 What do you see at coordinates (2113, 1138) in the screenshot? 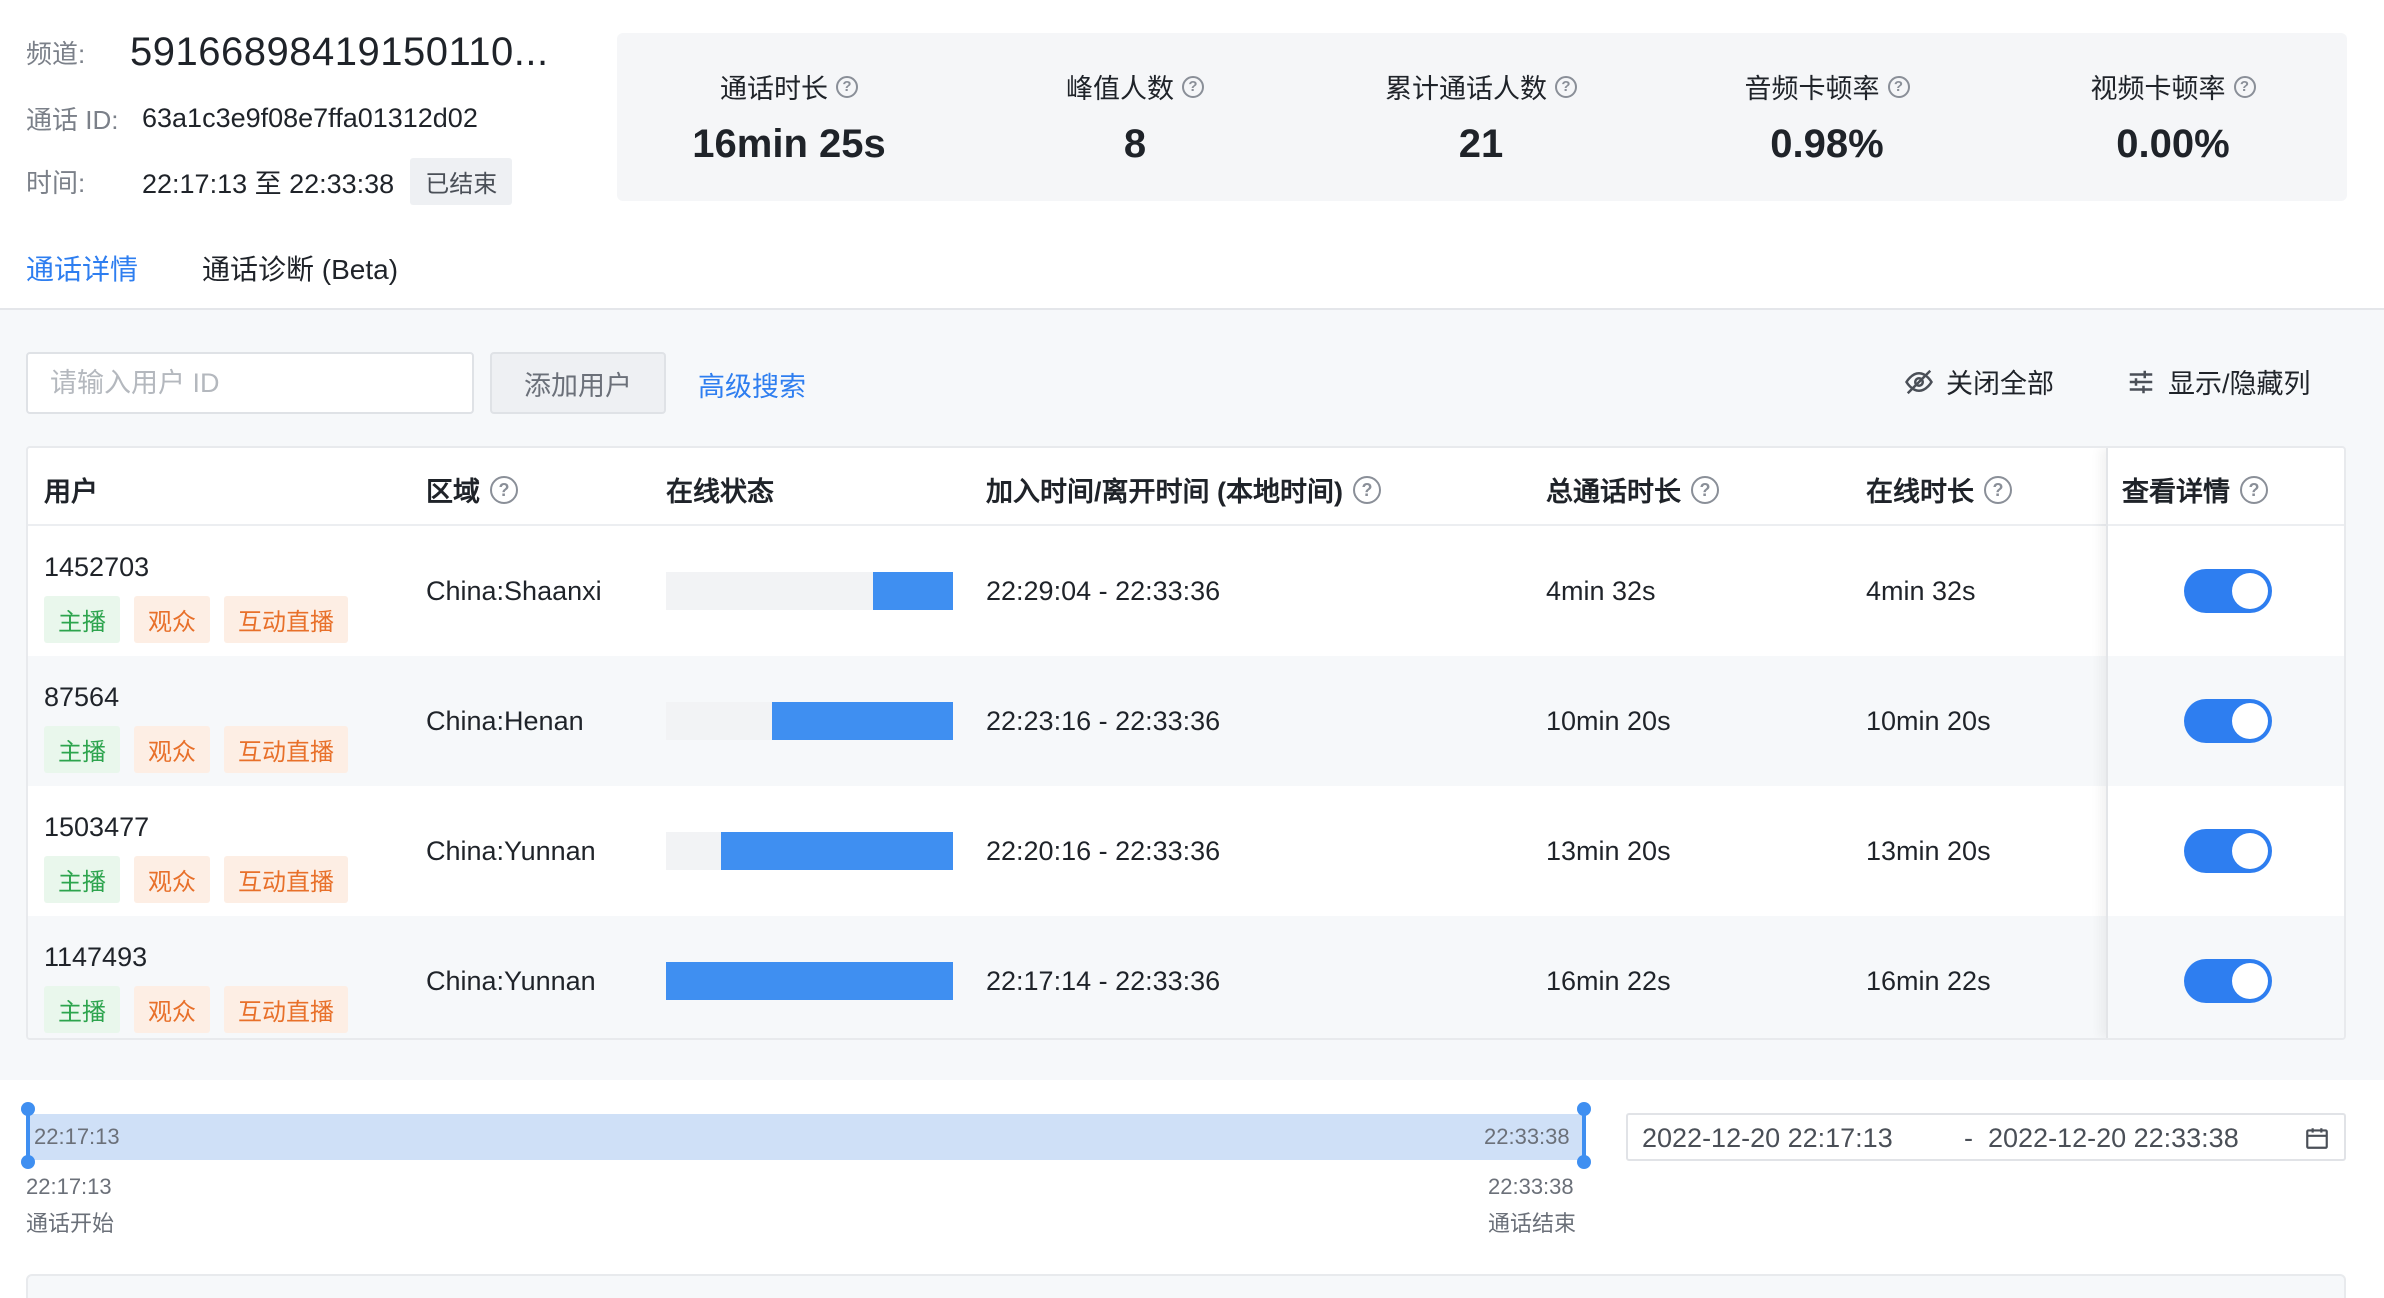
I see `date-range-end: 2022-12-20 22:33:38` at bounding box center [2113, 1138].